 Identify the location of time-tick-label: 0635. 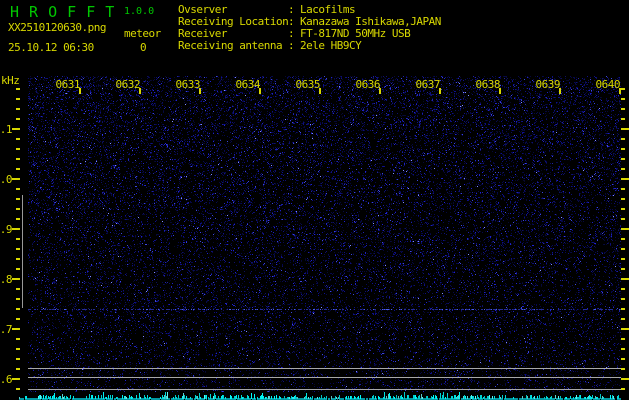
(308, 84).